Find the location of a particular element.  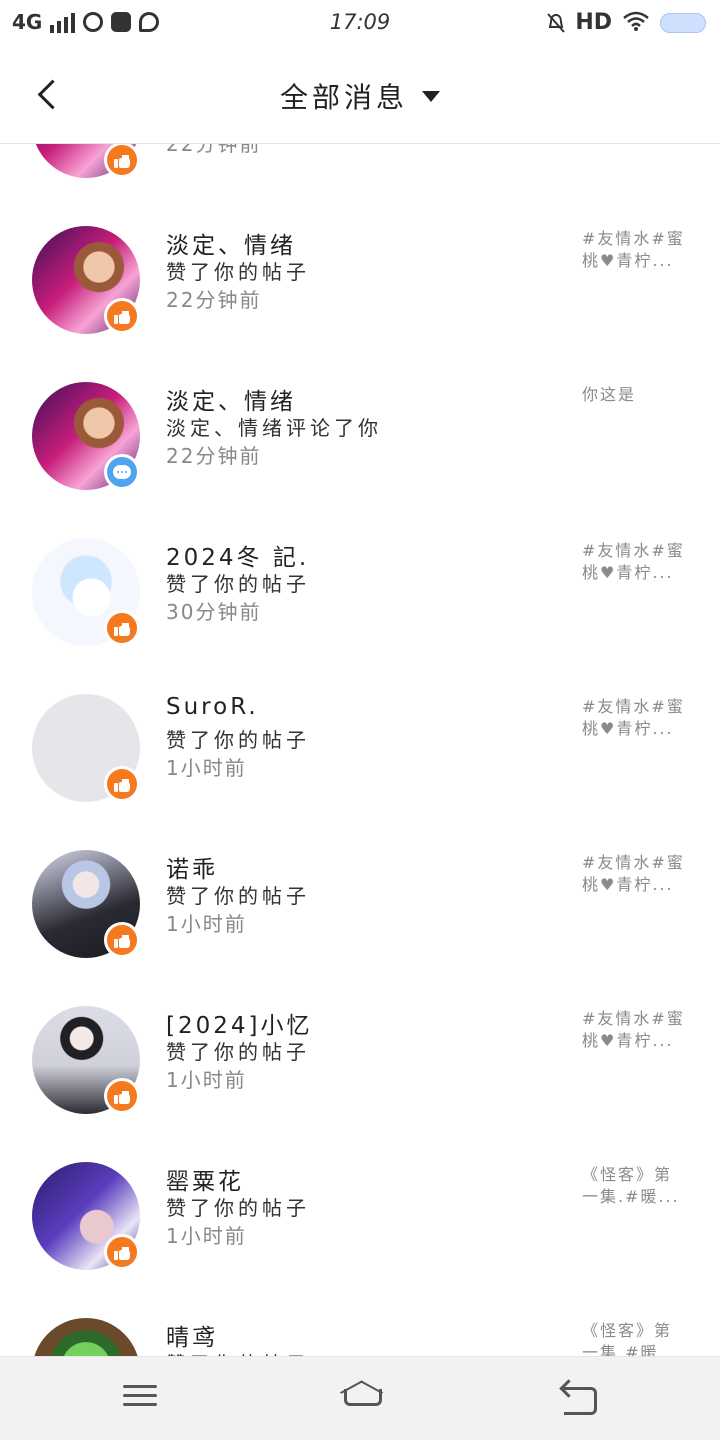

mute-bell-icon is located at coordinates (556, 22).